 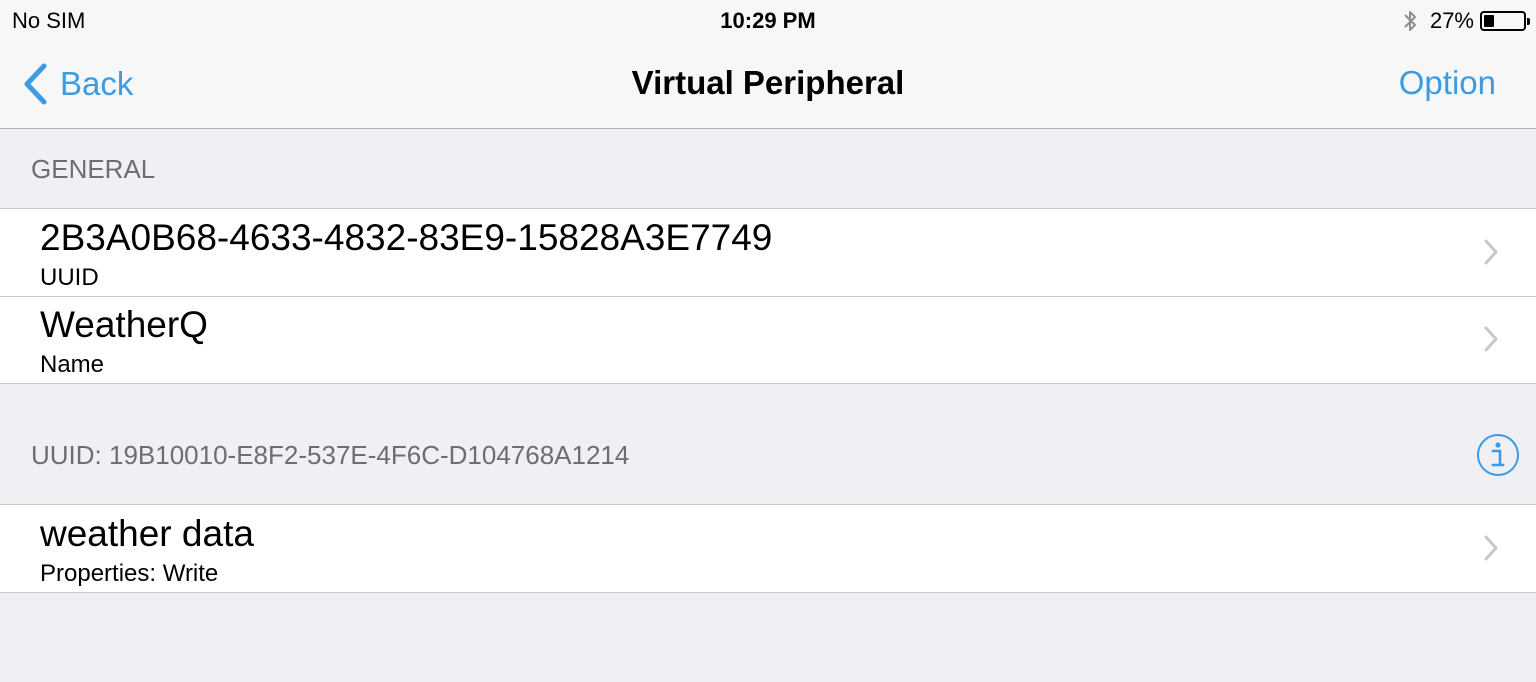 I want to click on section-header-general-label: GENERAL, so click(x=93, y=169).